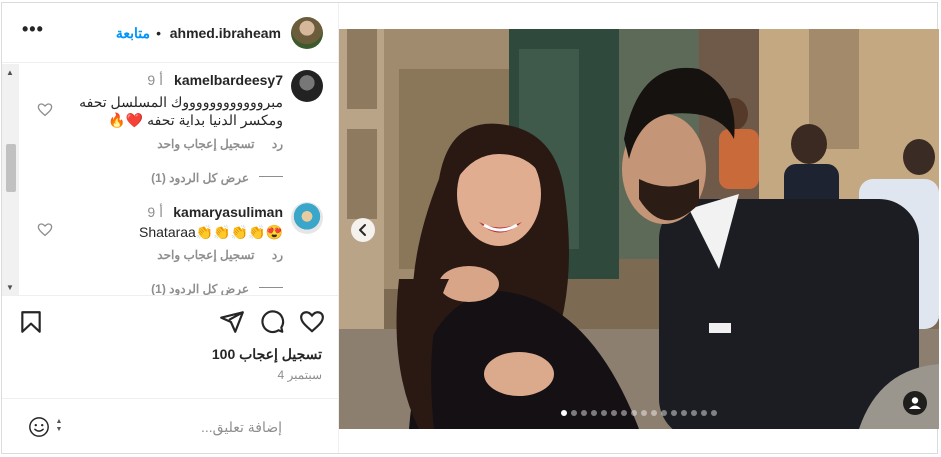 The image size is (941, 457). What do you see at coordinates (10, 287) in the screenshot?
I see `scroll-down-arrow-icon: ▼` at bounding box center [10, 287].